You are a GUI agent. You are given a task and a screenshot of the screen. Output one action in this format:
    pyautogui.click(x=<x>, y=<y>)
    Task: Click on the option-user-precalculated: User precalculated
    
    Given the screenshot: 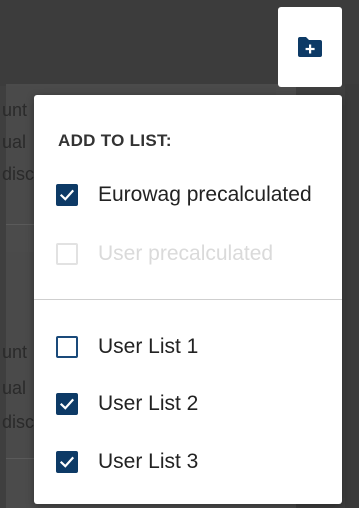 What is the action you would take?
    pyautogui.click(x=164, y=254)
    